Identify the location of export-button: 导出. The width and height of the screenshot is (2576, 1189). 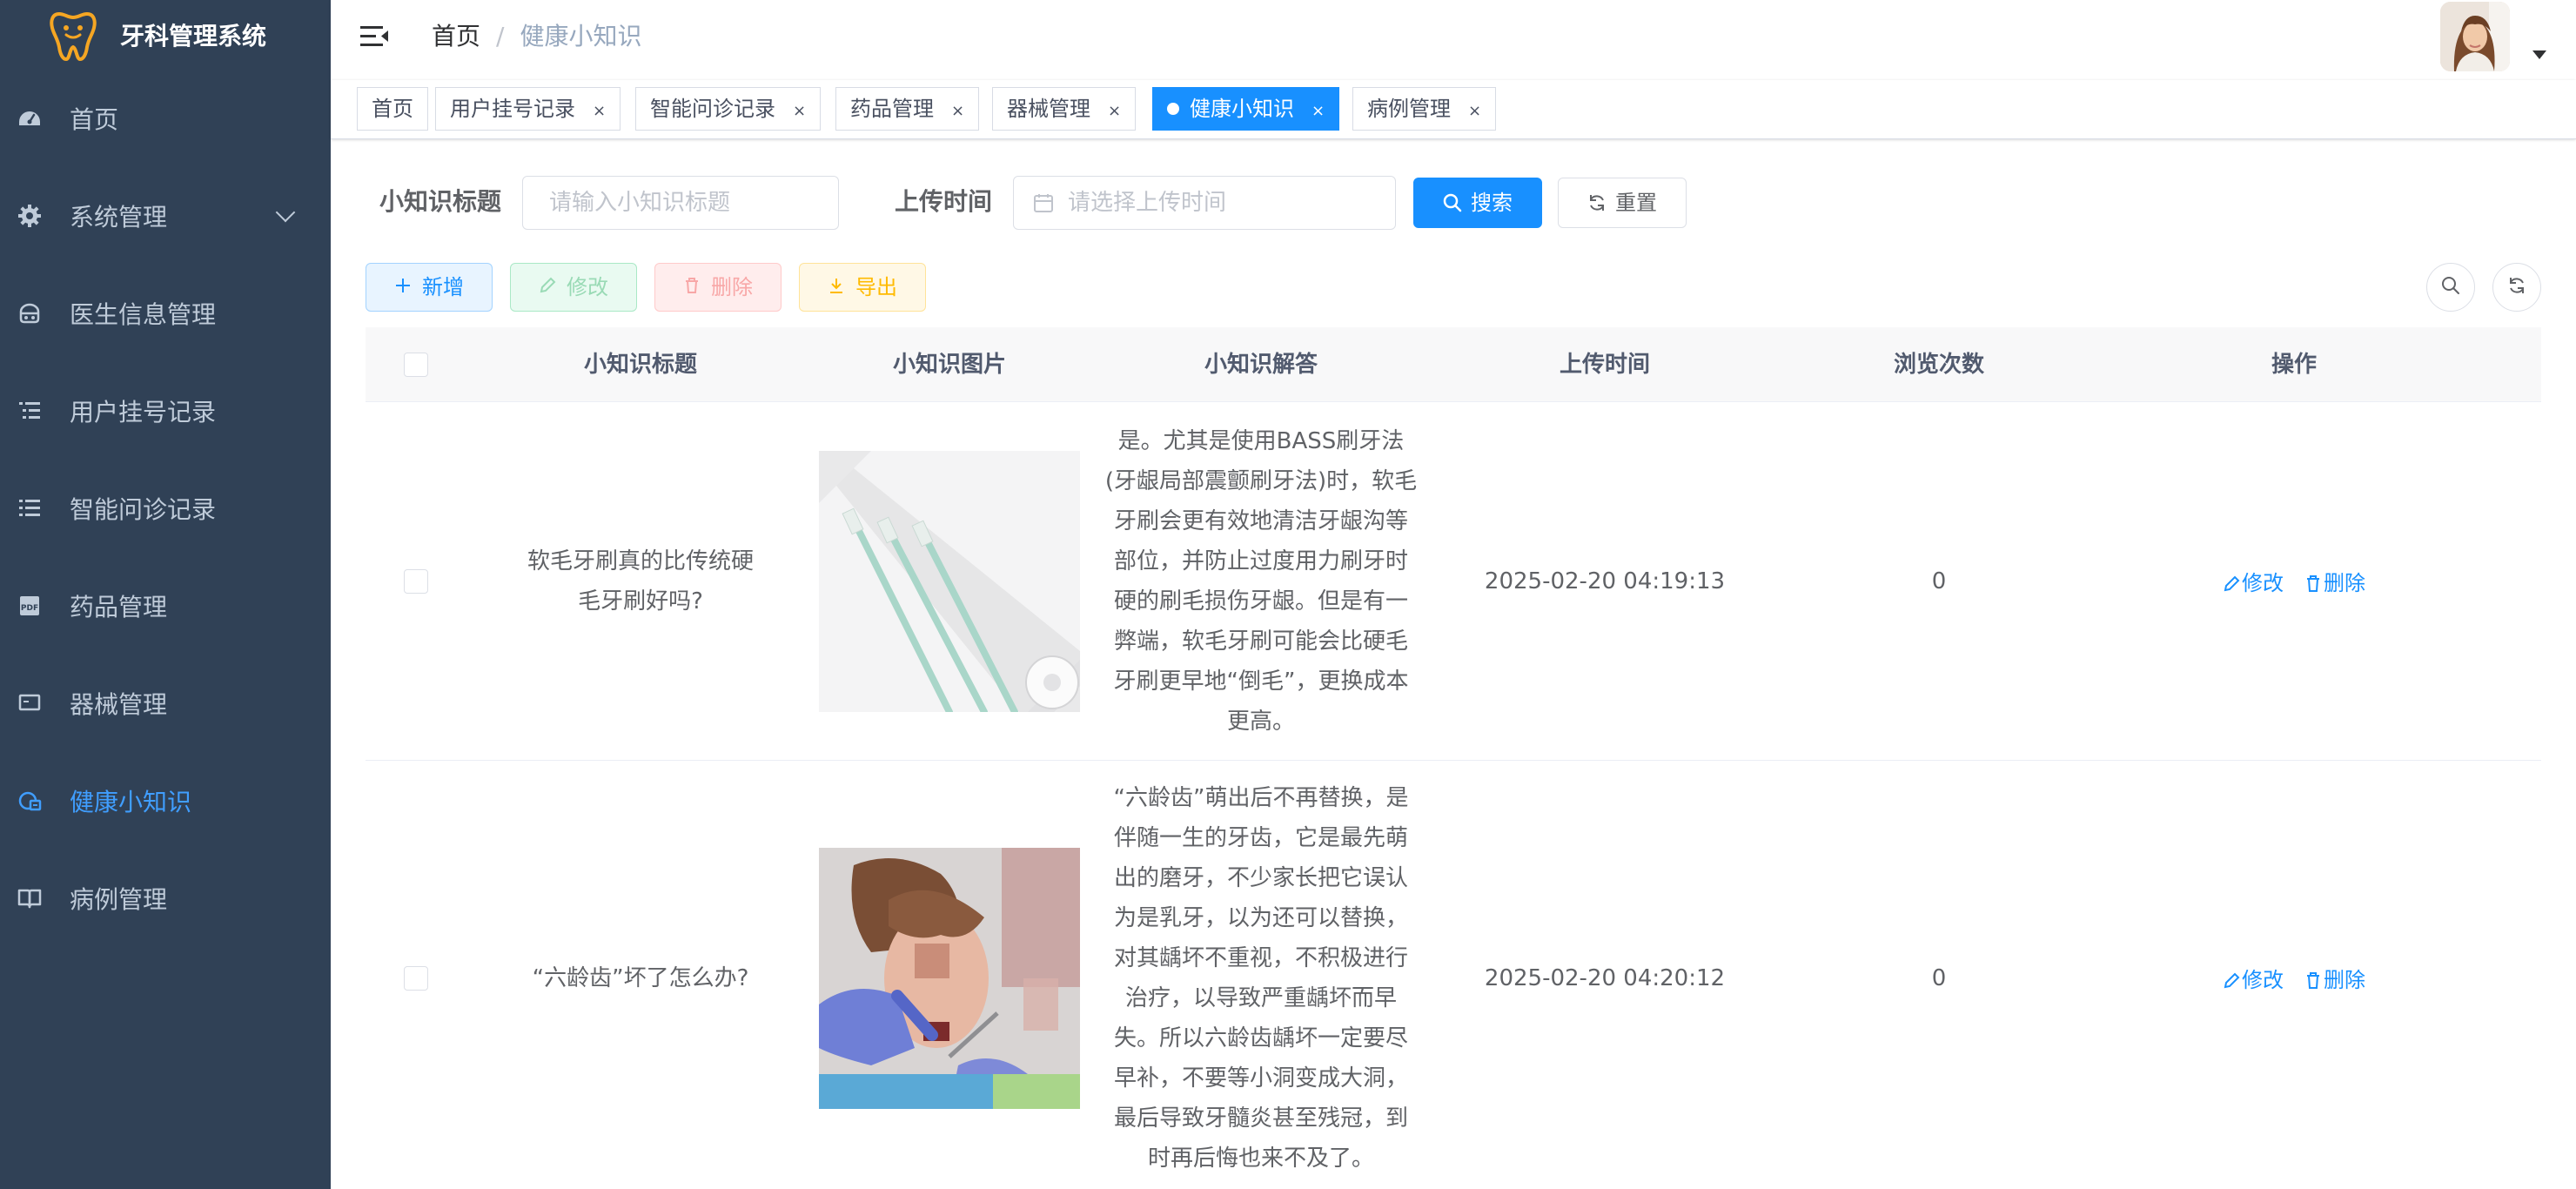
(863, 287).